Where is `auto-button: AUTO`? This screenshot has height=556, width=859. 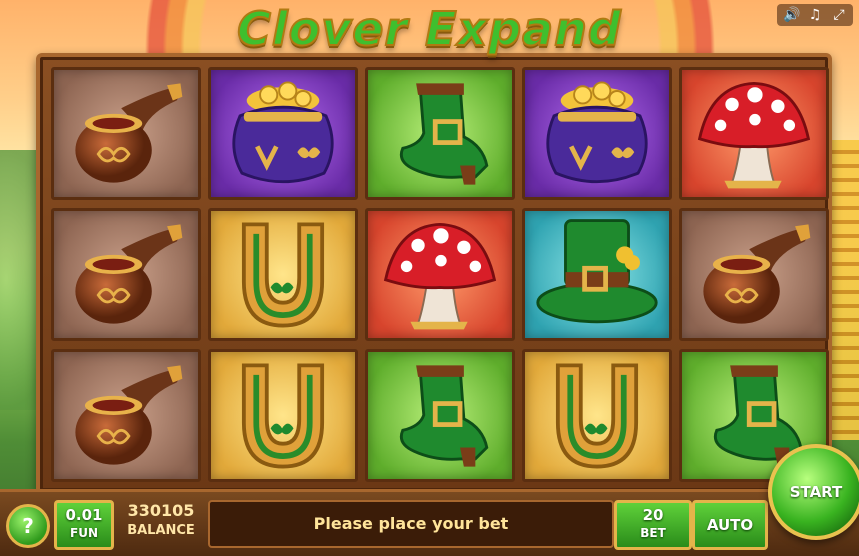
auto-button: AUTO is located at coordinates (730, 525).